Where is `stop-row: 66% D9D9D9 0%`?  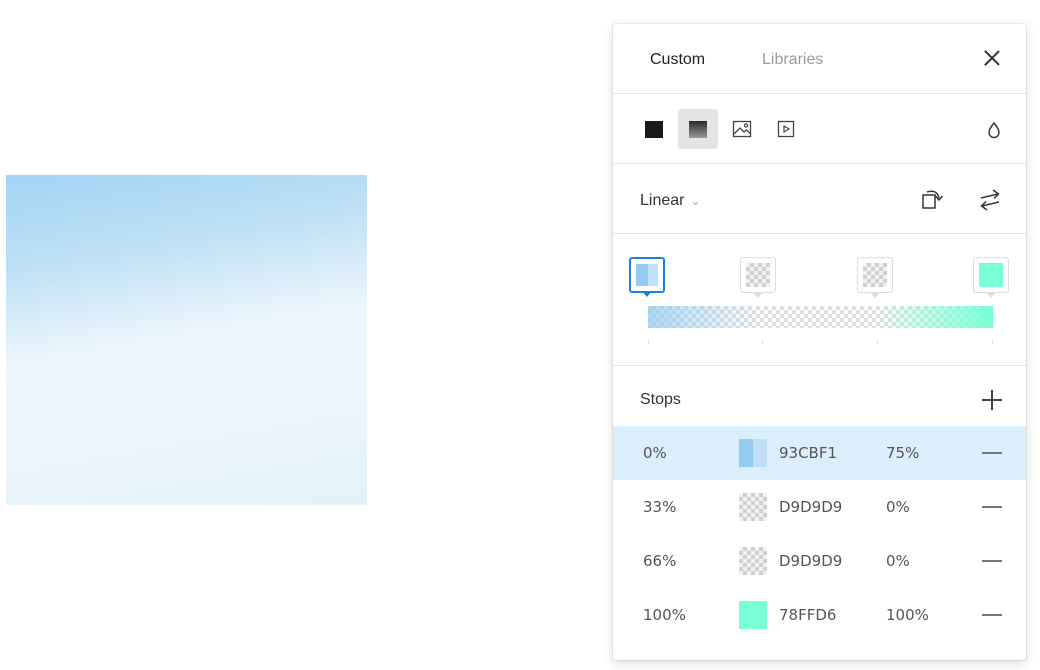
stop-row: 66% D9D9D9 0% is located at coordinates (819, 561).